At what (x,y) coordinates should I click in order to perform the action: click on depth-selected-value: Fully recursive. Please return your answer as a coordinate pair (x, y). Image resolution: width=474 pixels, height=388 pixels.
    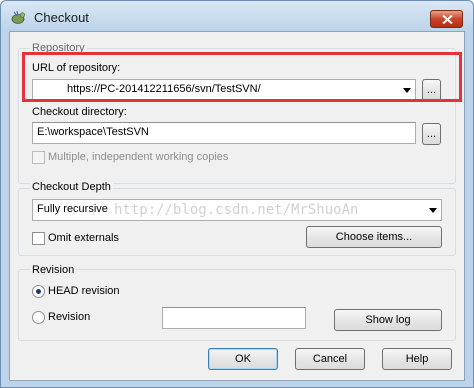
    Looking at the image, I should click on (72, 209).